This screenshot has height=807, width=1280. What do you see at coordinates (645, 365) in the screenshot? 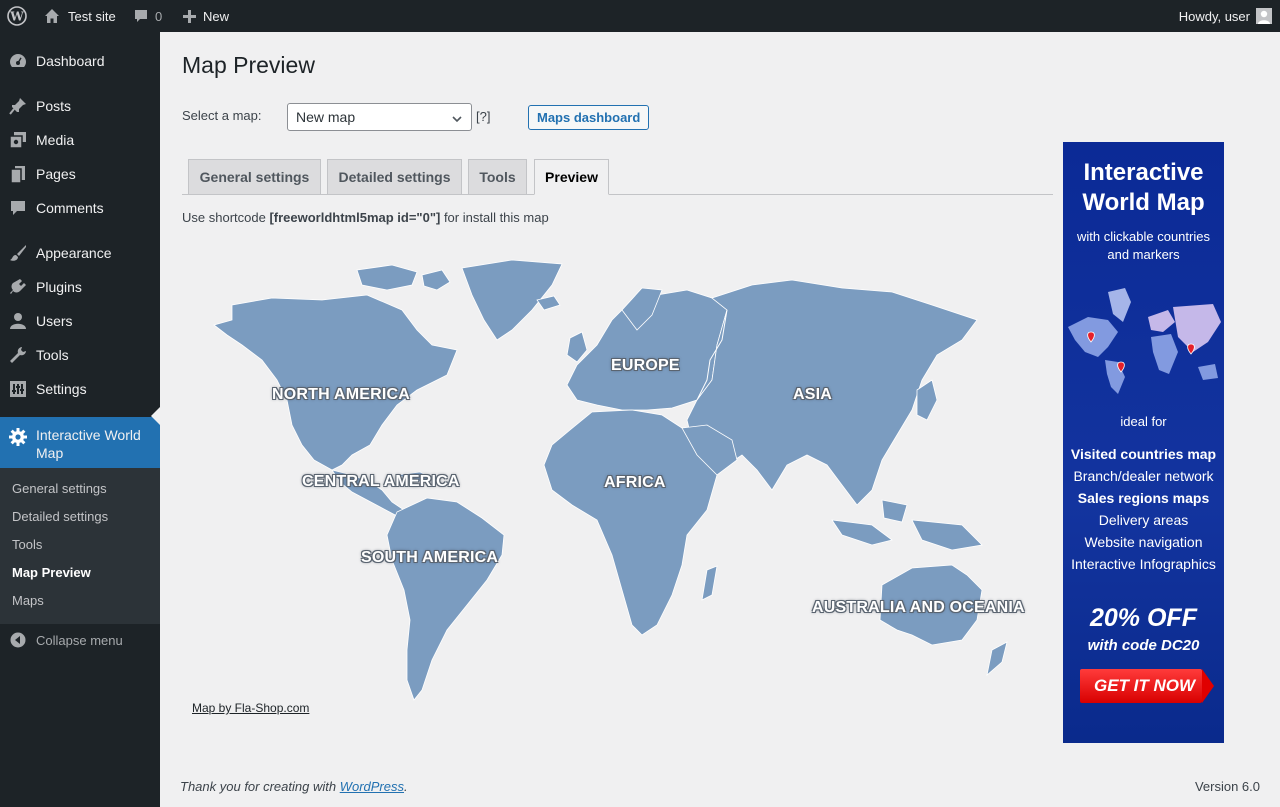
I see `region-label-europe: EUROPE` at bounding box center [645, 365].